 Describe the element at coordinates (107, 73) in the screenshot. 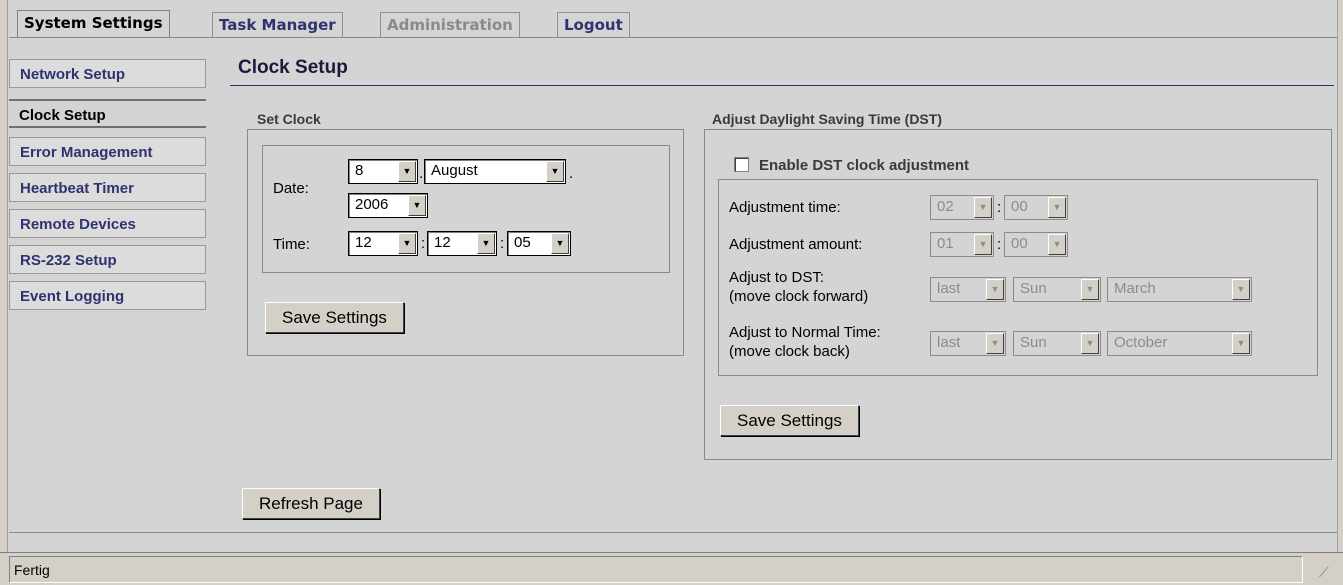

I see `sidebar-item-network-setup: Network Setup` at that location.